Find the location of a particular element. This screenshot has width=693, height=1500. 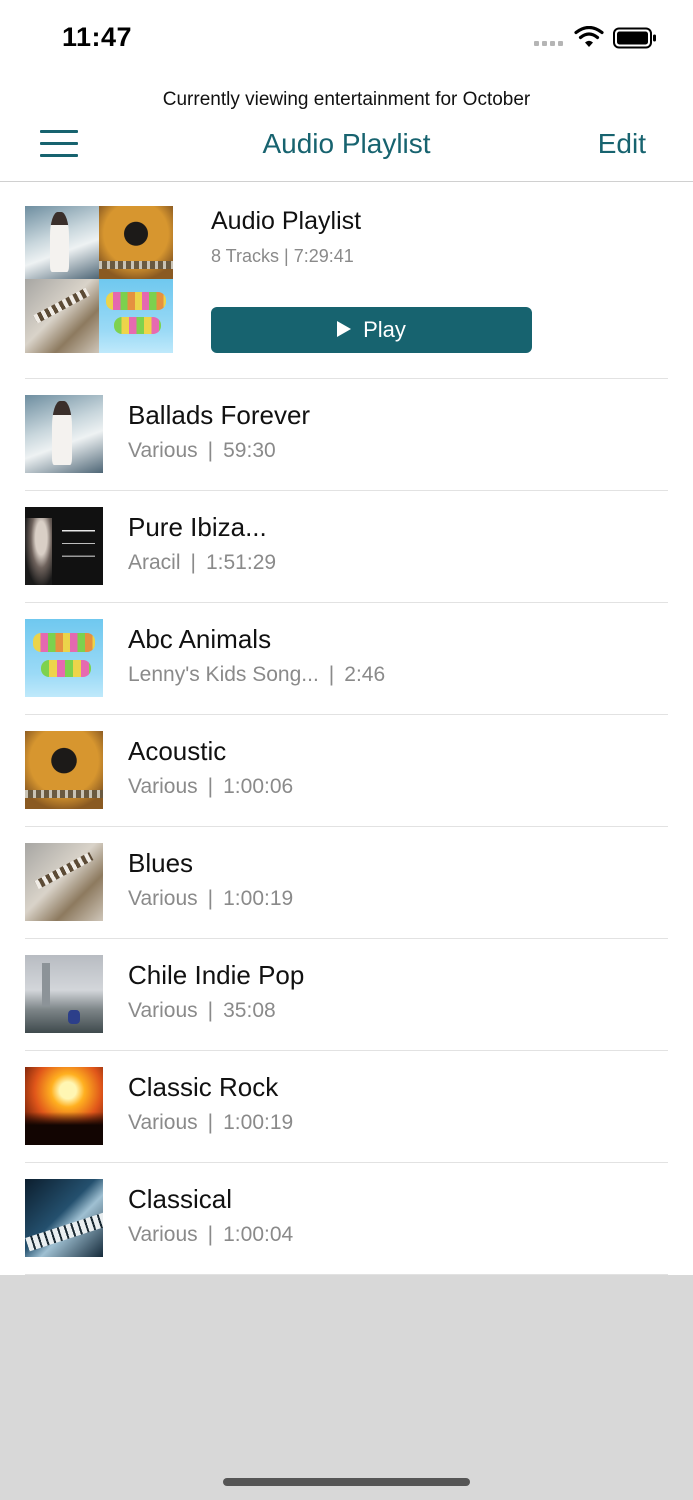

wifi-icon is located at coordinates (589, 36).